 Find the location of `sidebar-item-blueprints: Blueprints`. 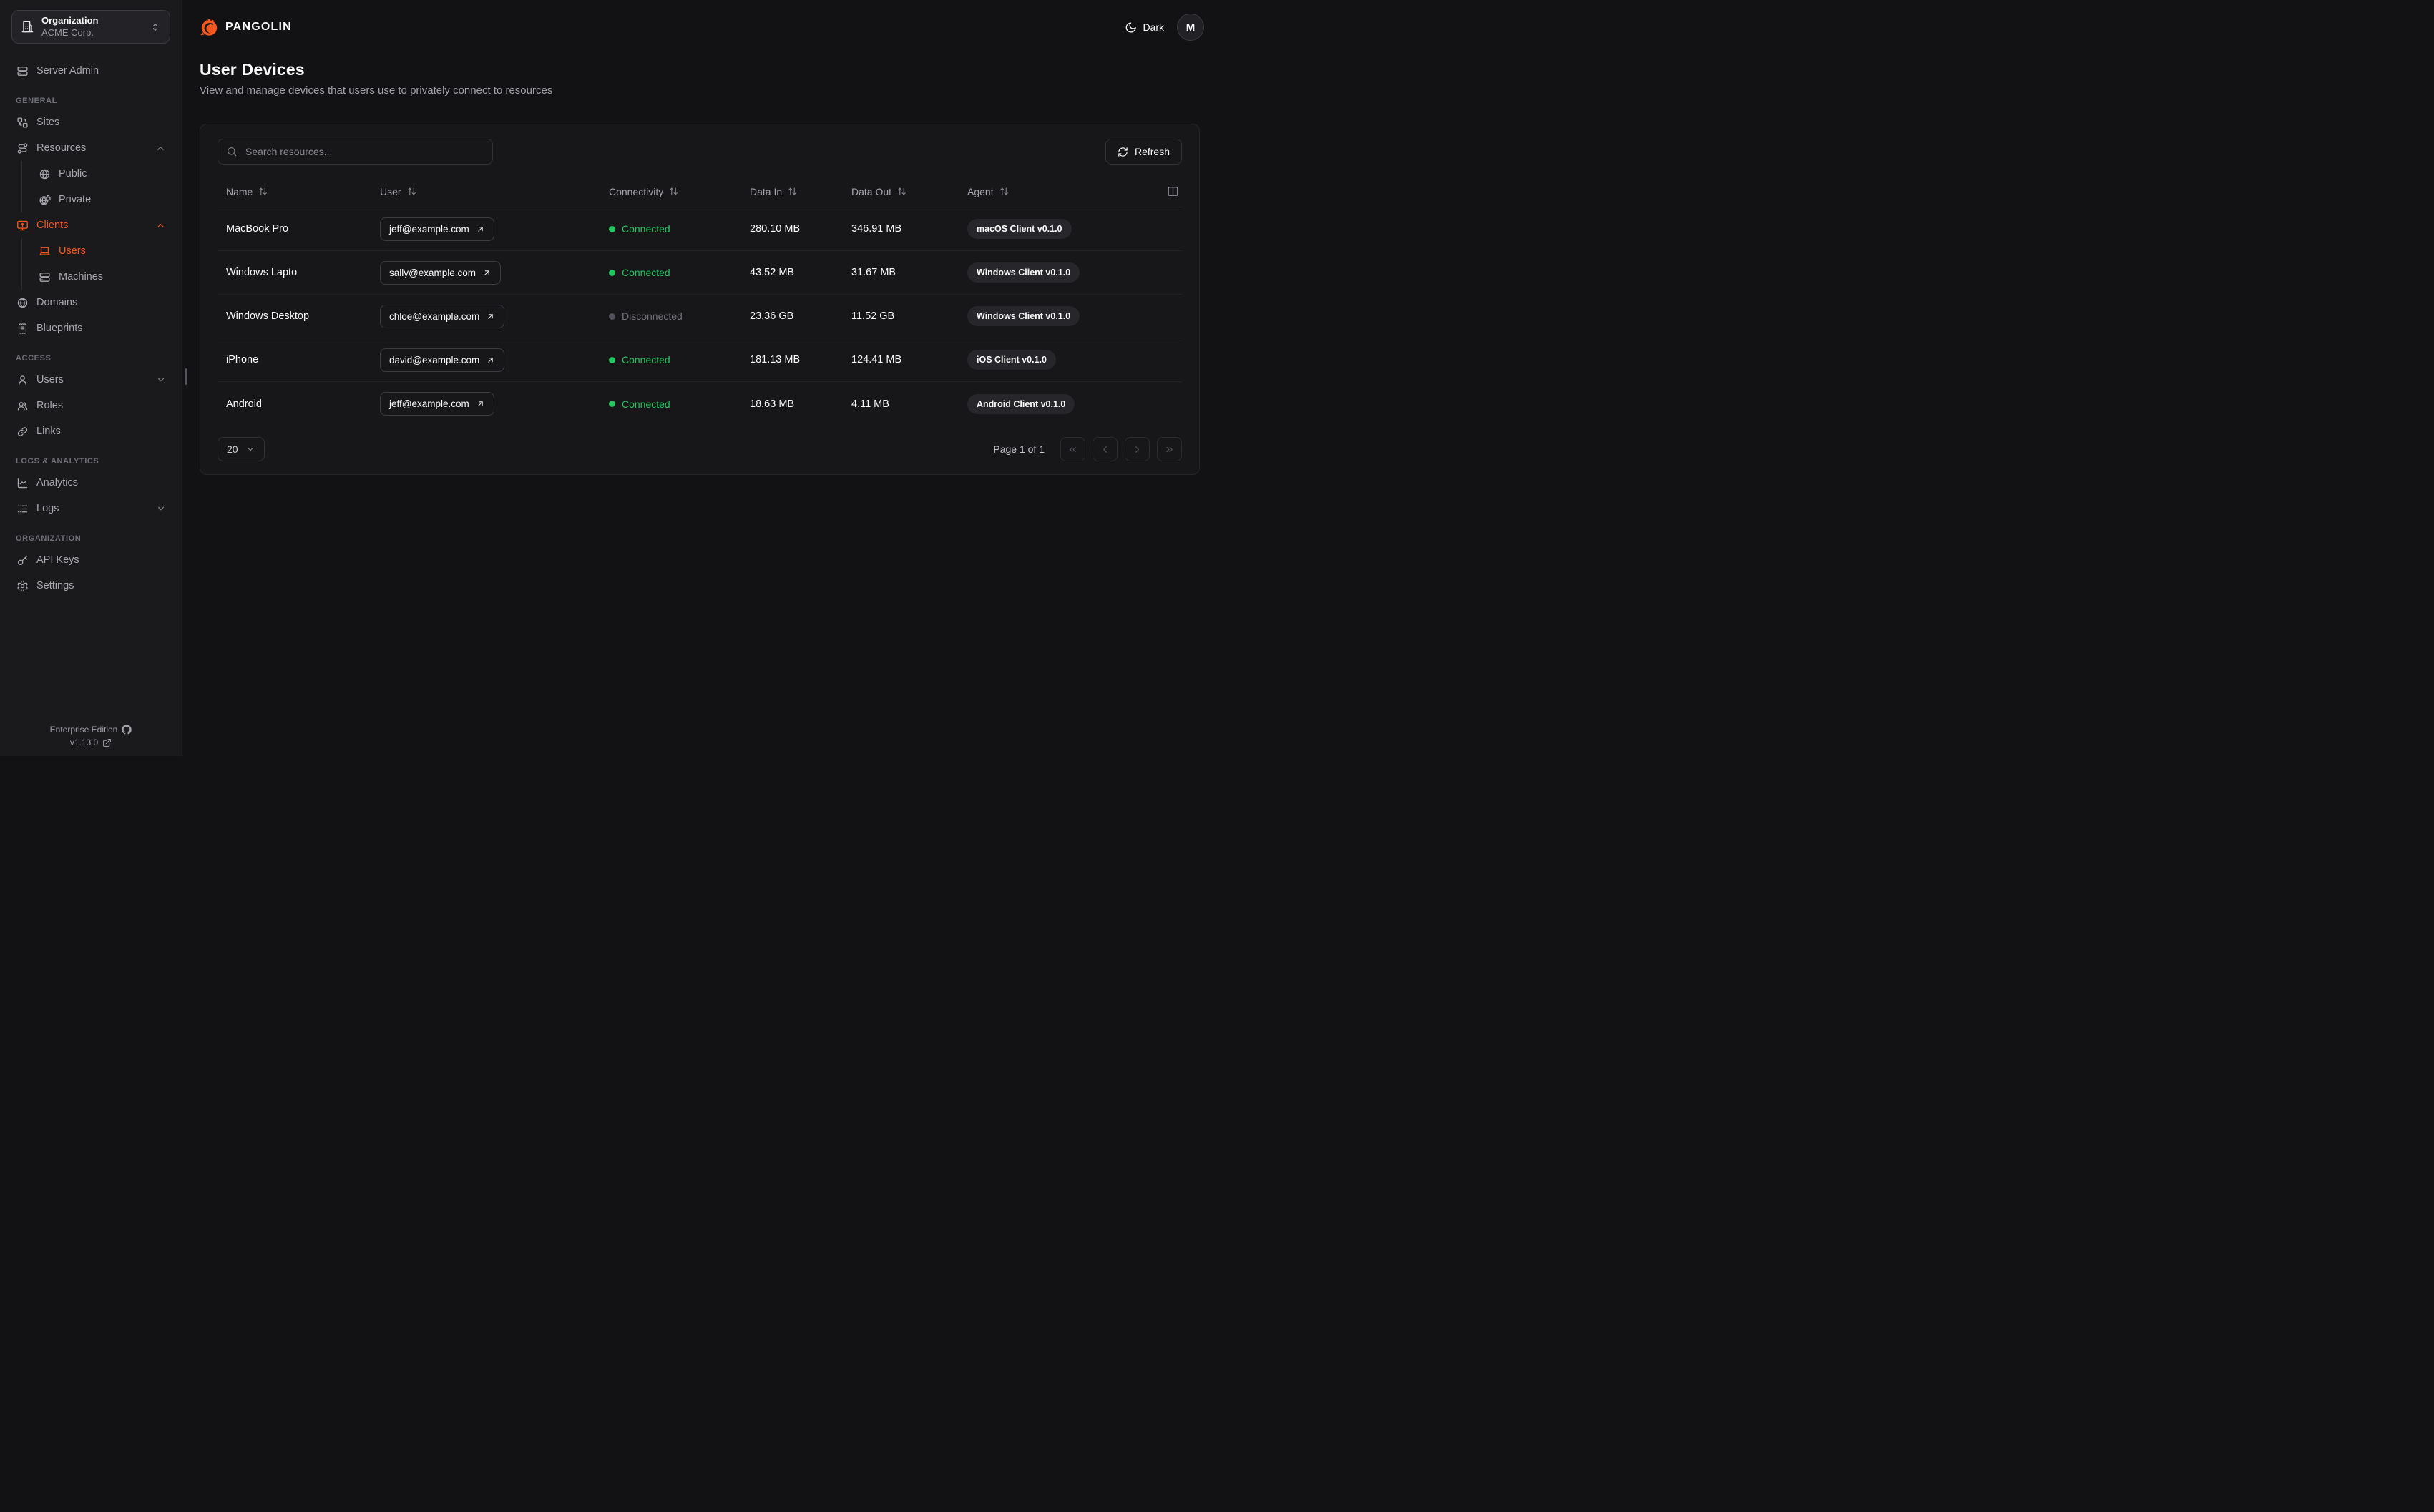

sidebar-item-blueprints: Blueprints is located at coordinates (90, 328).